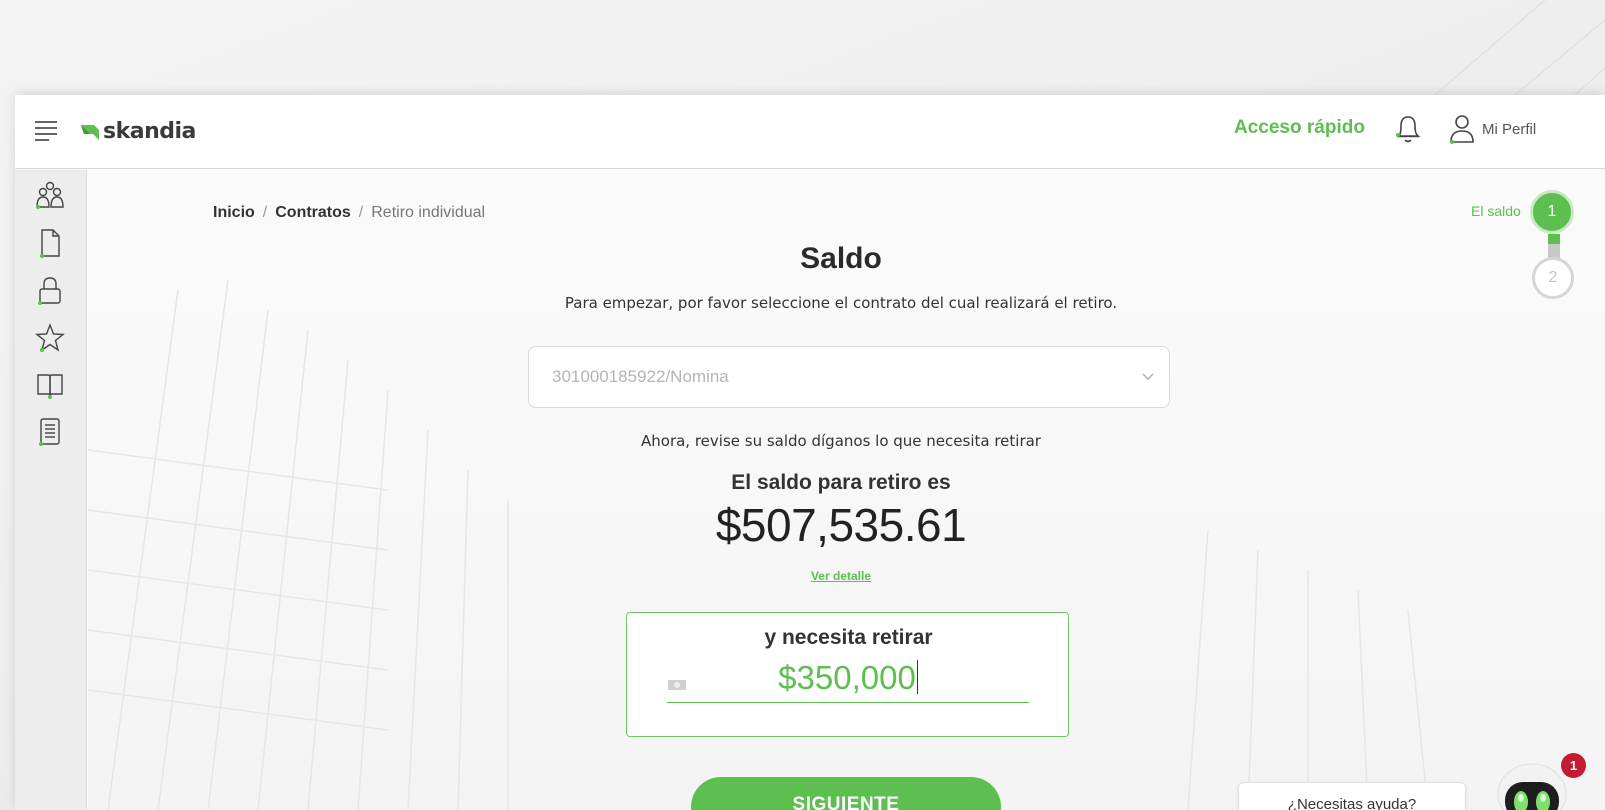 This screenshot has height=810, width=1605. I want to click on withdraw-amount-card: y necesita retirar $350,000, so click(847, 674).